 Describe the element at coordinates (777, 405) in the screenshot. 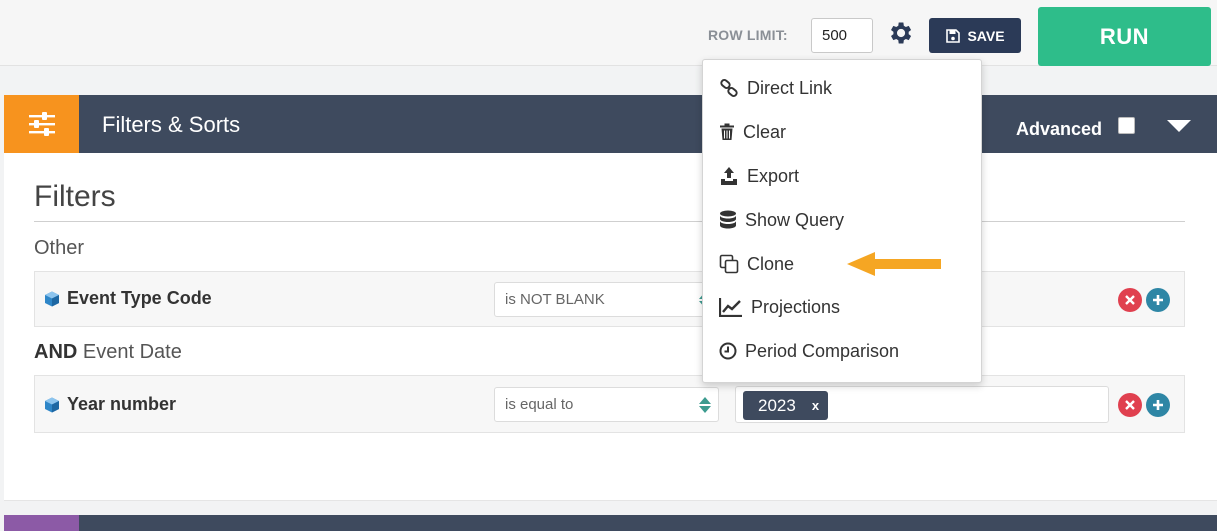

I see `chip-label: 2023` at that location.